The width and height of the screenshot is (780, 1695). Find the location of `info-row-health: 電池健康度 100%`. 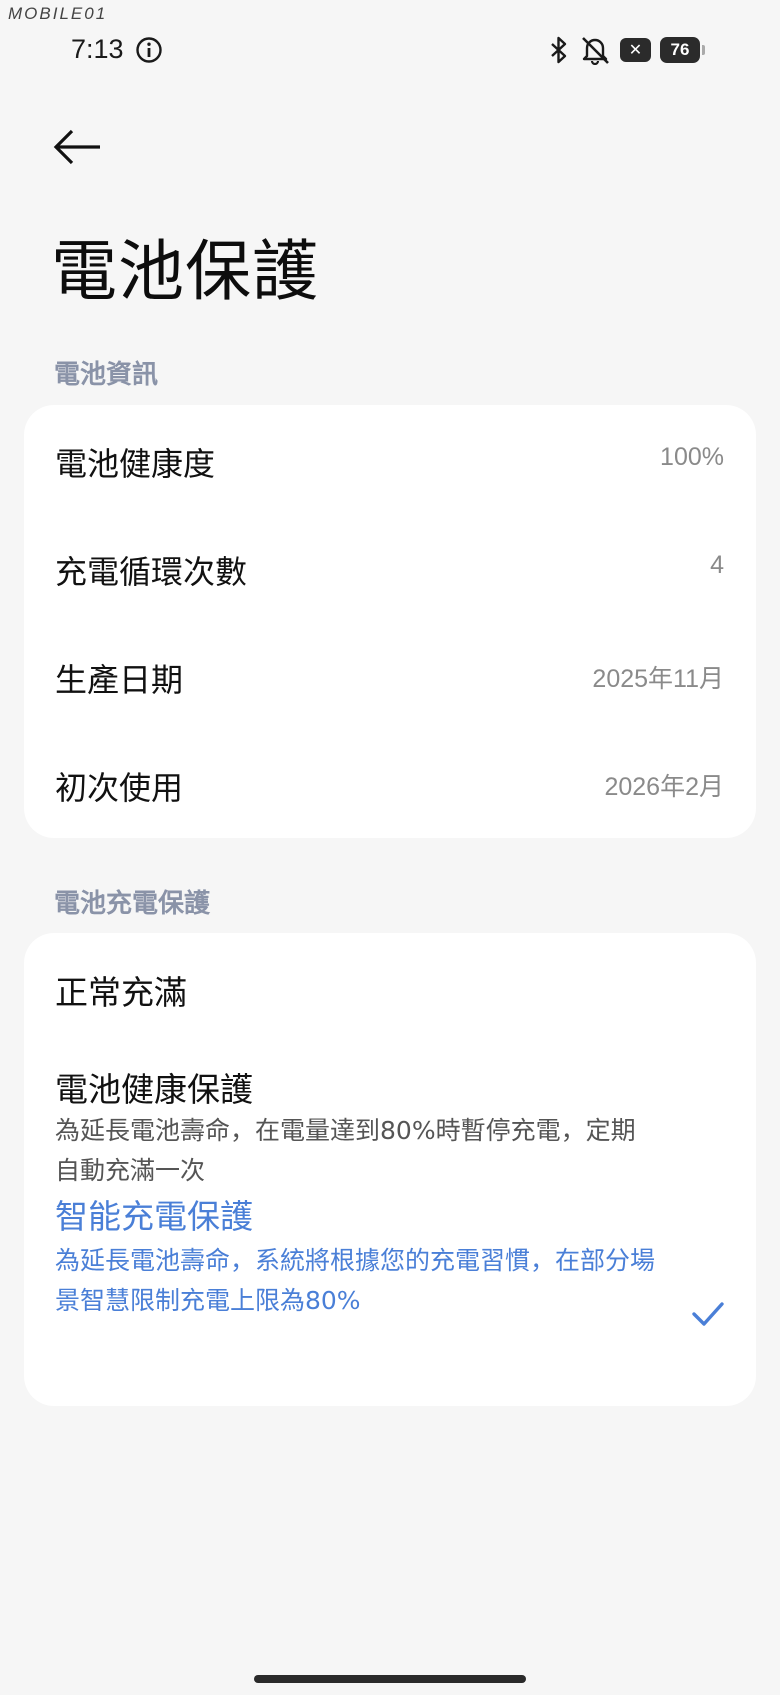

info-row-health: 電池健康度 100% is located at coordinates (390, 459).